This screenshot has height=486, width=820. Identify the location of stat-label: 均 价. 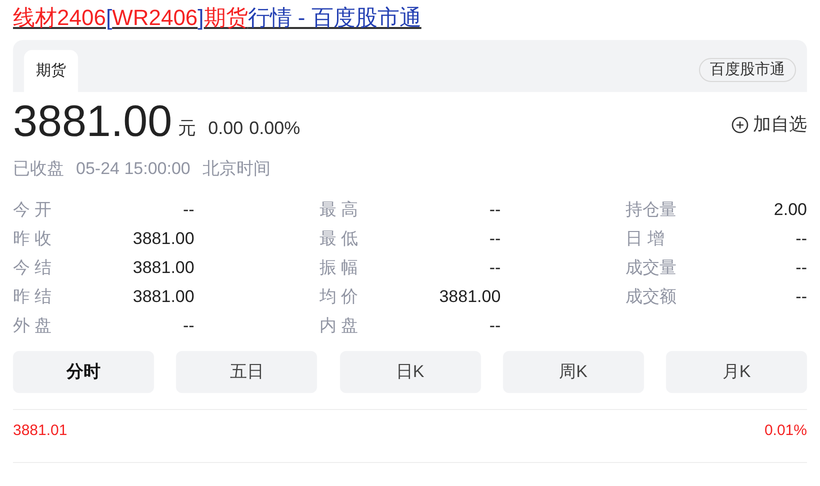
(338, 297).